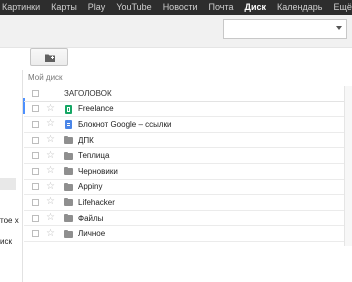 Image resolution: width=352 pixels, height=282 pixels. Describe the element at coordinates (90, 218) in the screenshot. I see `item-name: Файлы` at that location.